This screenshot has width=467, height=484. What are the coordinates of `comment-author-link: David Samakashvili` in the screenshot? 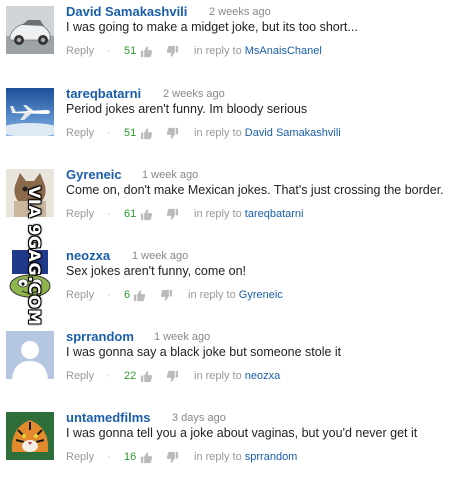 It's located at (126, 11).